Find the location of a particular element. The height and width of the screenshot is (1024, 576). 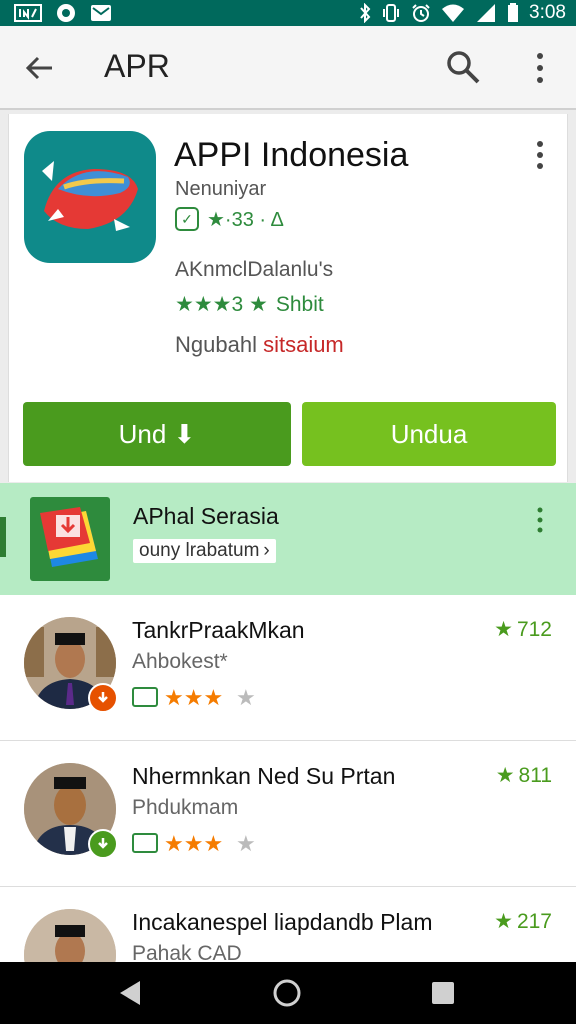

wifi-icon is located at coordinates (453, 13).